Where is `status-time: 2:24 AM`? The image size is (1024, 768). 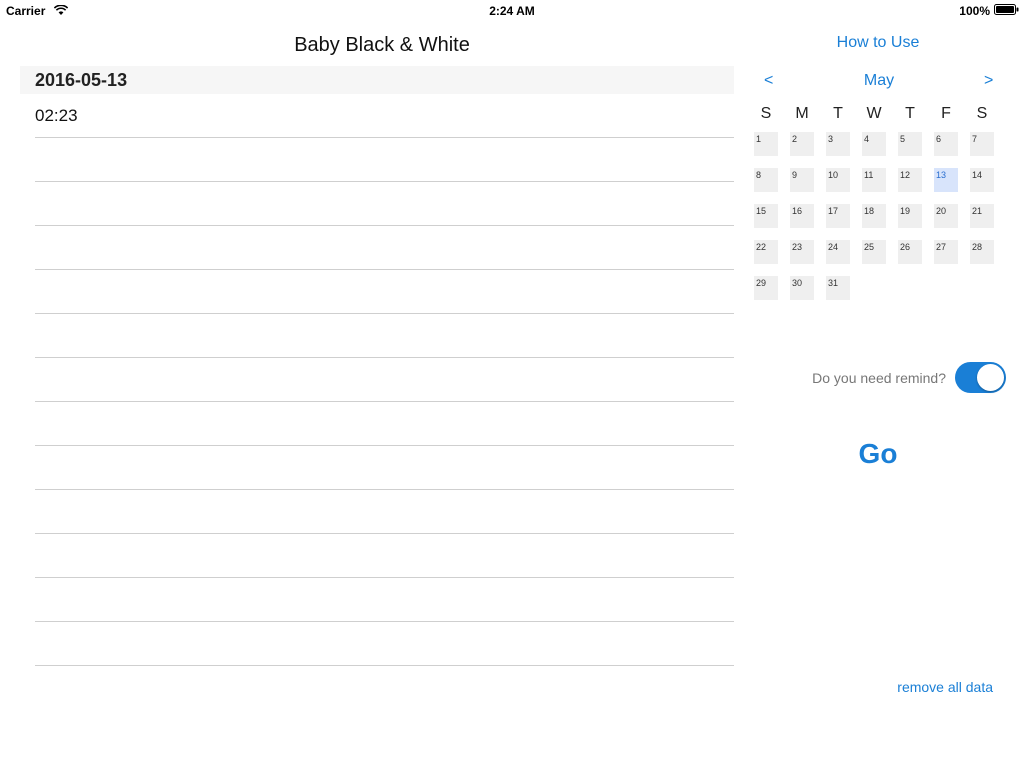 status-time: 2:24 AM is located at coordinates (512, 11).